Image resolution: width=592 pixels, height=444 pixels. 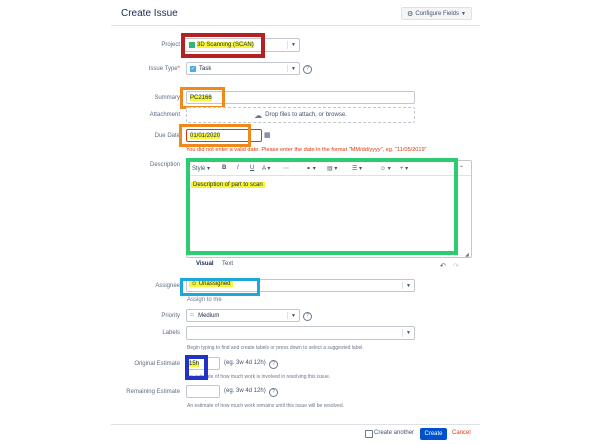 What do you see at coordinates (205, 68) in the screenshot?
I see `issue-type-value: Task` at bounding box center [205, 68].